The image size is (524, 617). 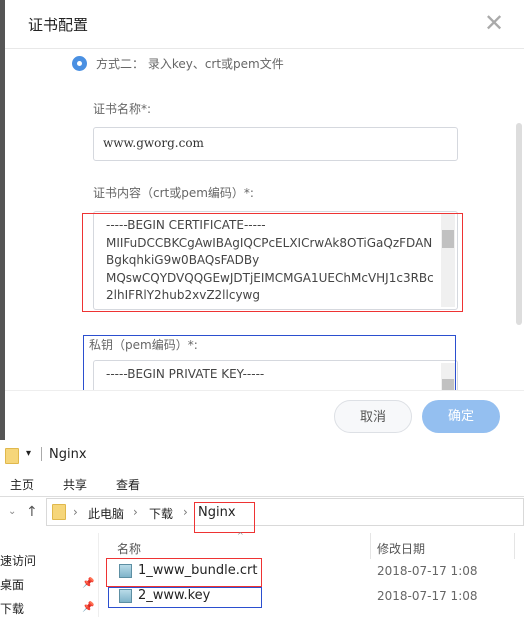 I want to click on tab-home: 主页, so click(x=22, y=484).